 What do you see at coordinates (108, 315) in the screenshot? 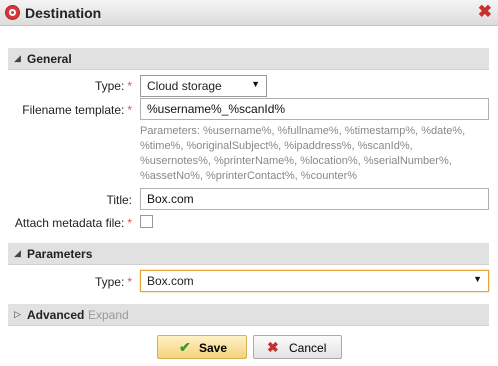
I see `expand-link: Expand` at bounding box center [108, 315].